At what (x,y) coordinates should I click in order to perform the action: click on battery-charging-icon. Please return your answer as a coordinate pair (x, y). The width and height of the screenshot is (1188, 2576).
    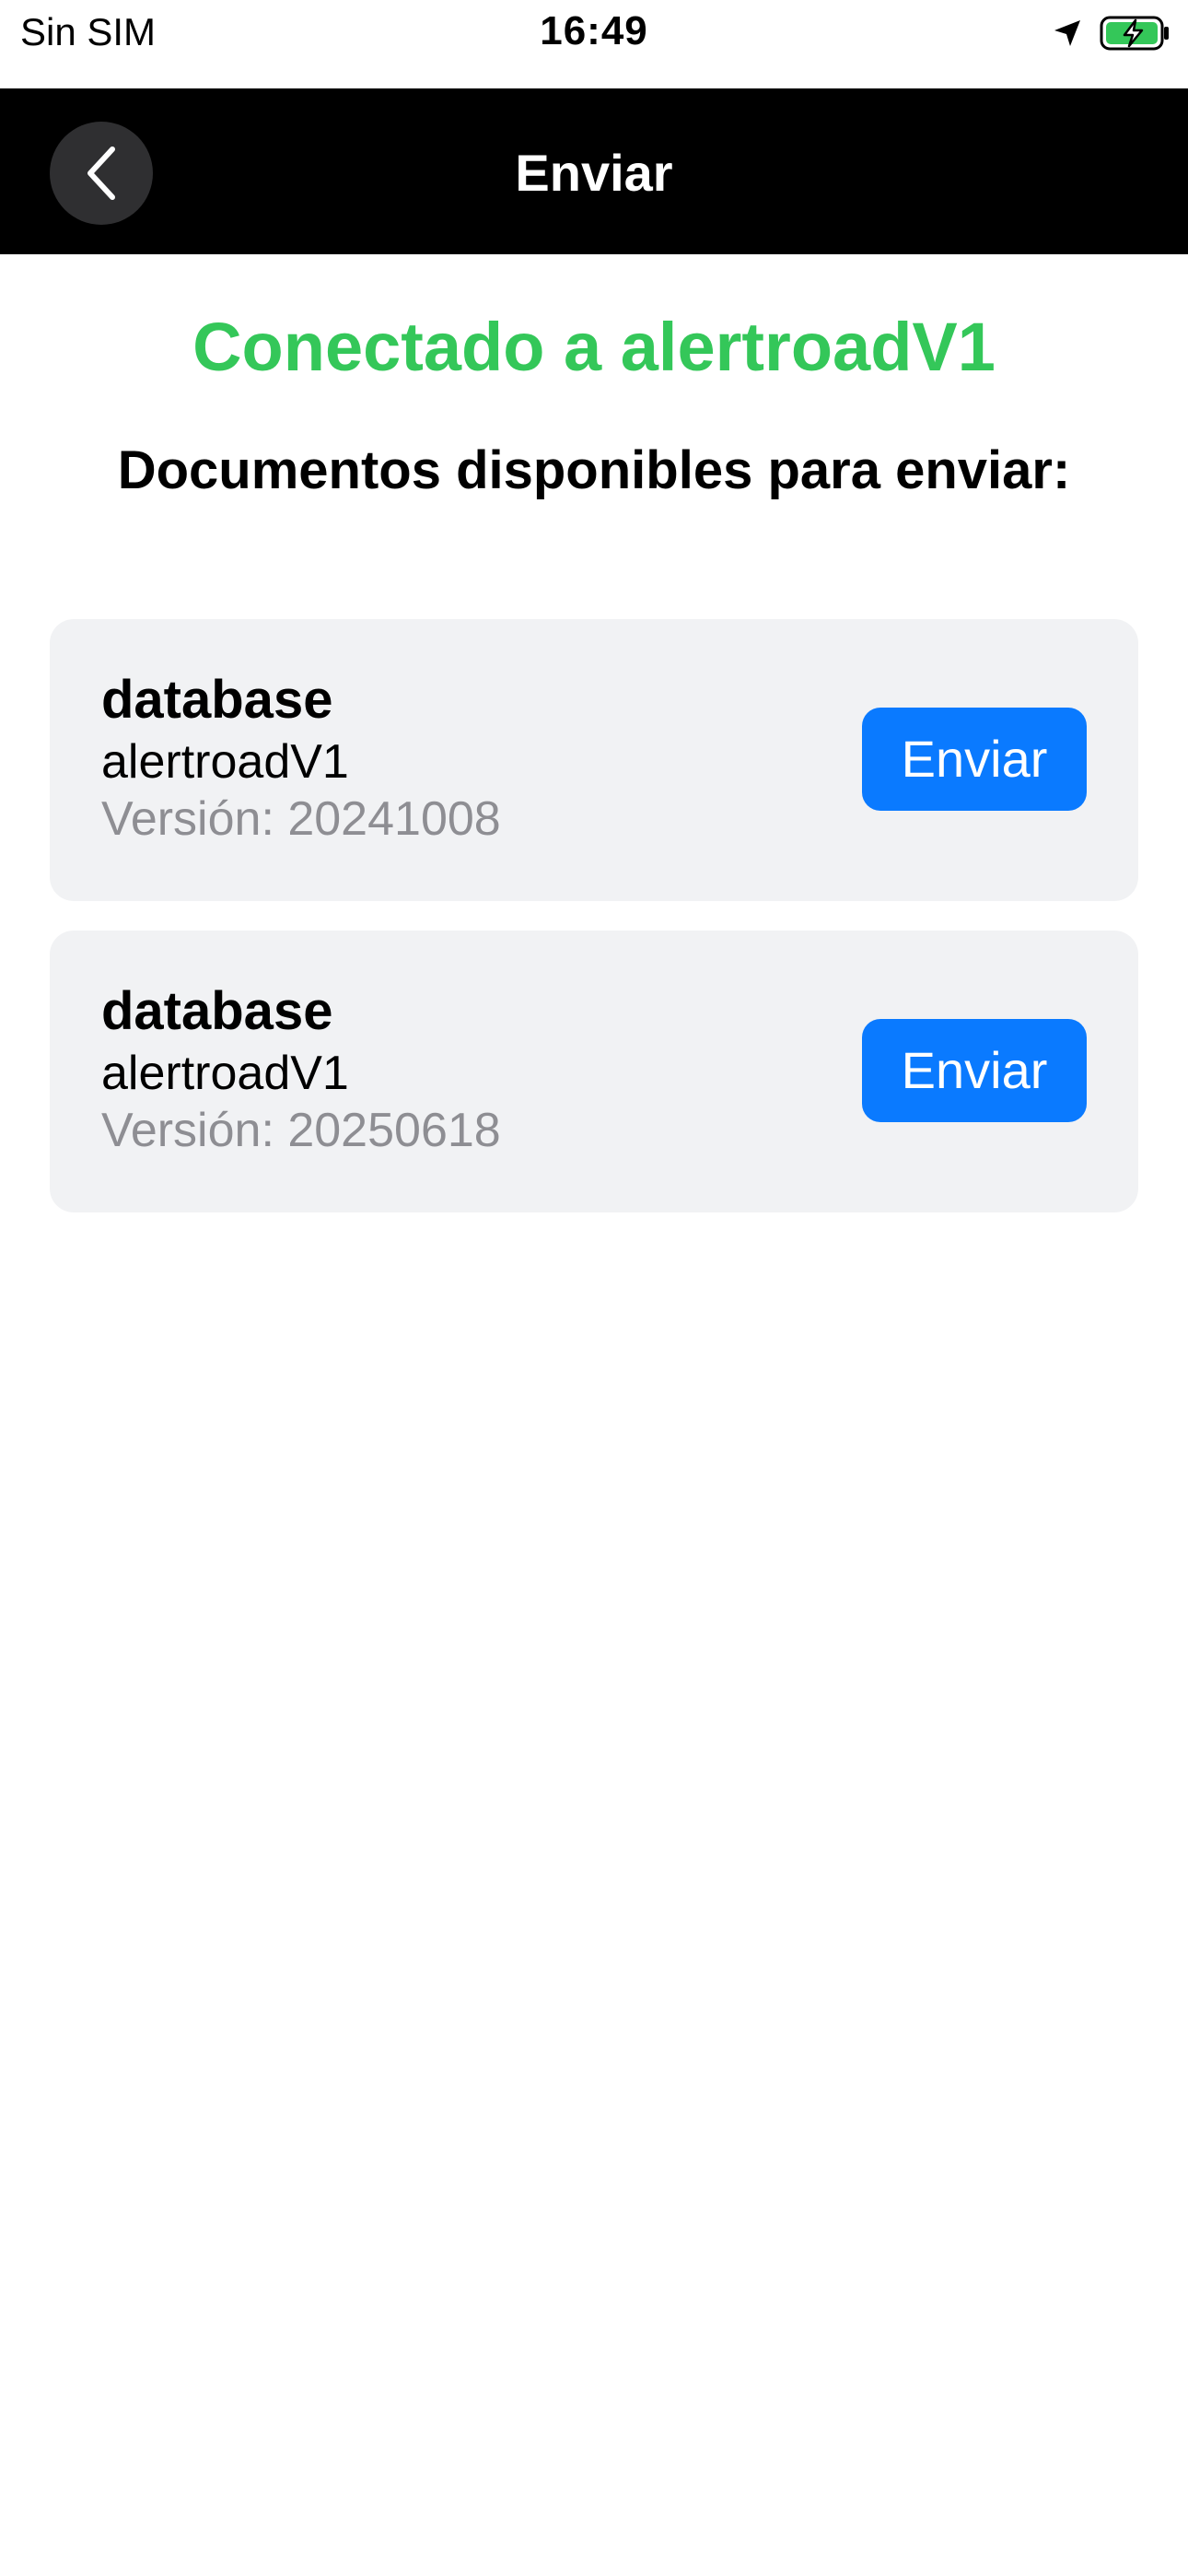
    Looking at the image, I should click on (1135, 33).